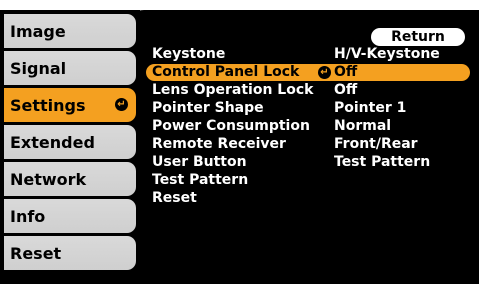  What do you see at coordinates (174, 198) in the screenshot?
I see `setting-label: Reset` at bounding box center [174, 198].